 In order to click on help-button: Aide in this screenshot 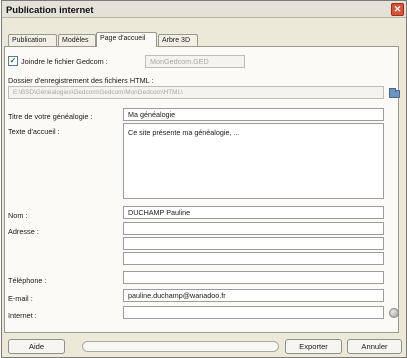, I will do `click(36, 346)`.